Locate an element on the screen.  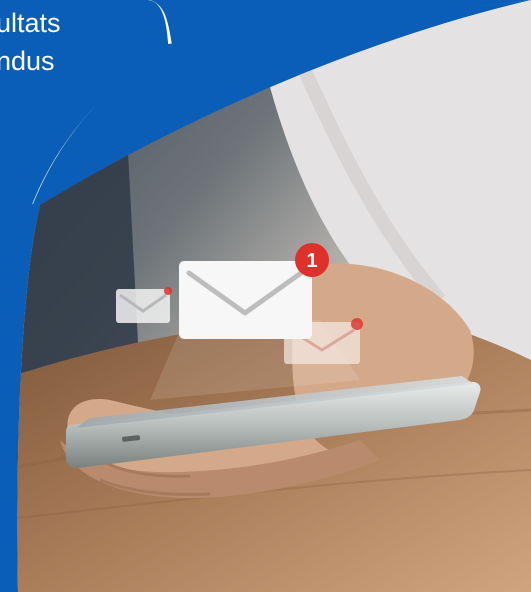
headline: ultats ndus is located at coordinates (30, 42).